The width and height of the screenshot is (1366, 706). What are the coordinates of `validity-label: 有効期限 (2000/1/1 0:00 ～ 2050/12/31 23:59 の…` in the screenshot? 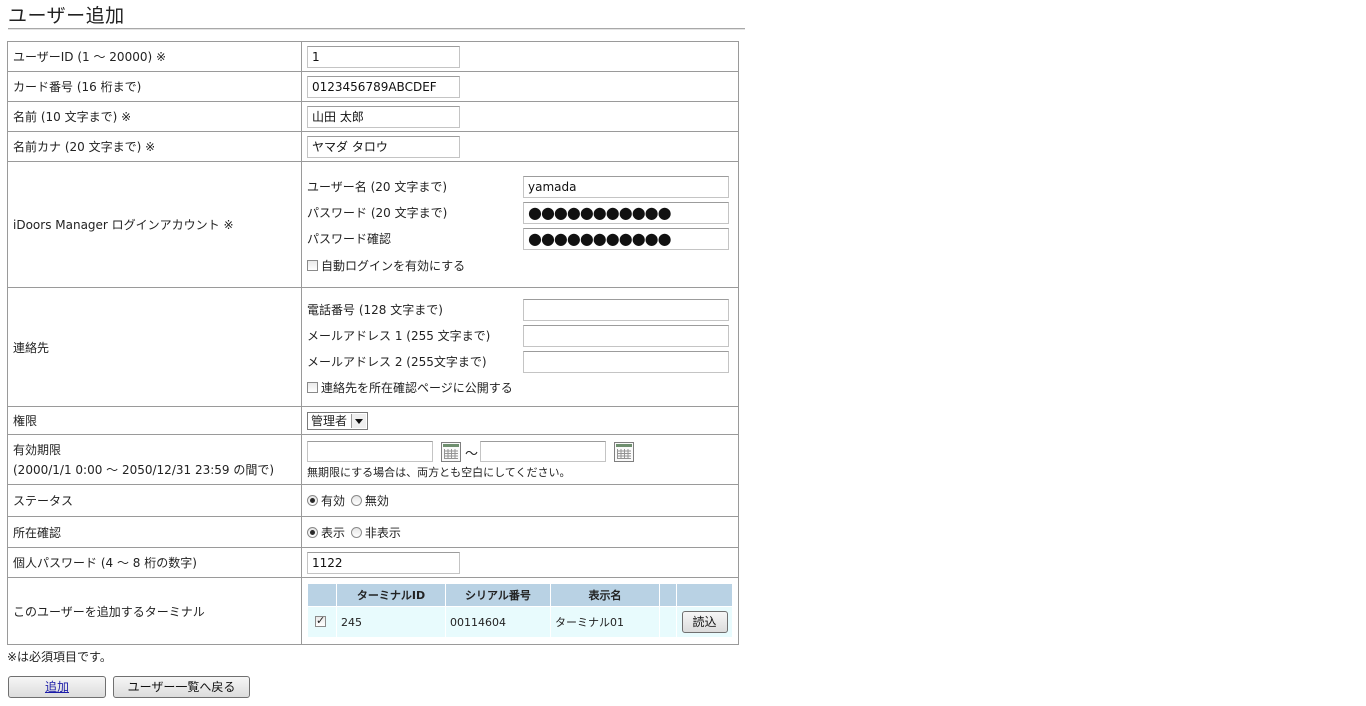 It's located at (154, 459).